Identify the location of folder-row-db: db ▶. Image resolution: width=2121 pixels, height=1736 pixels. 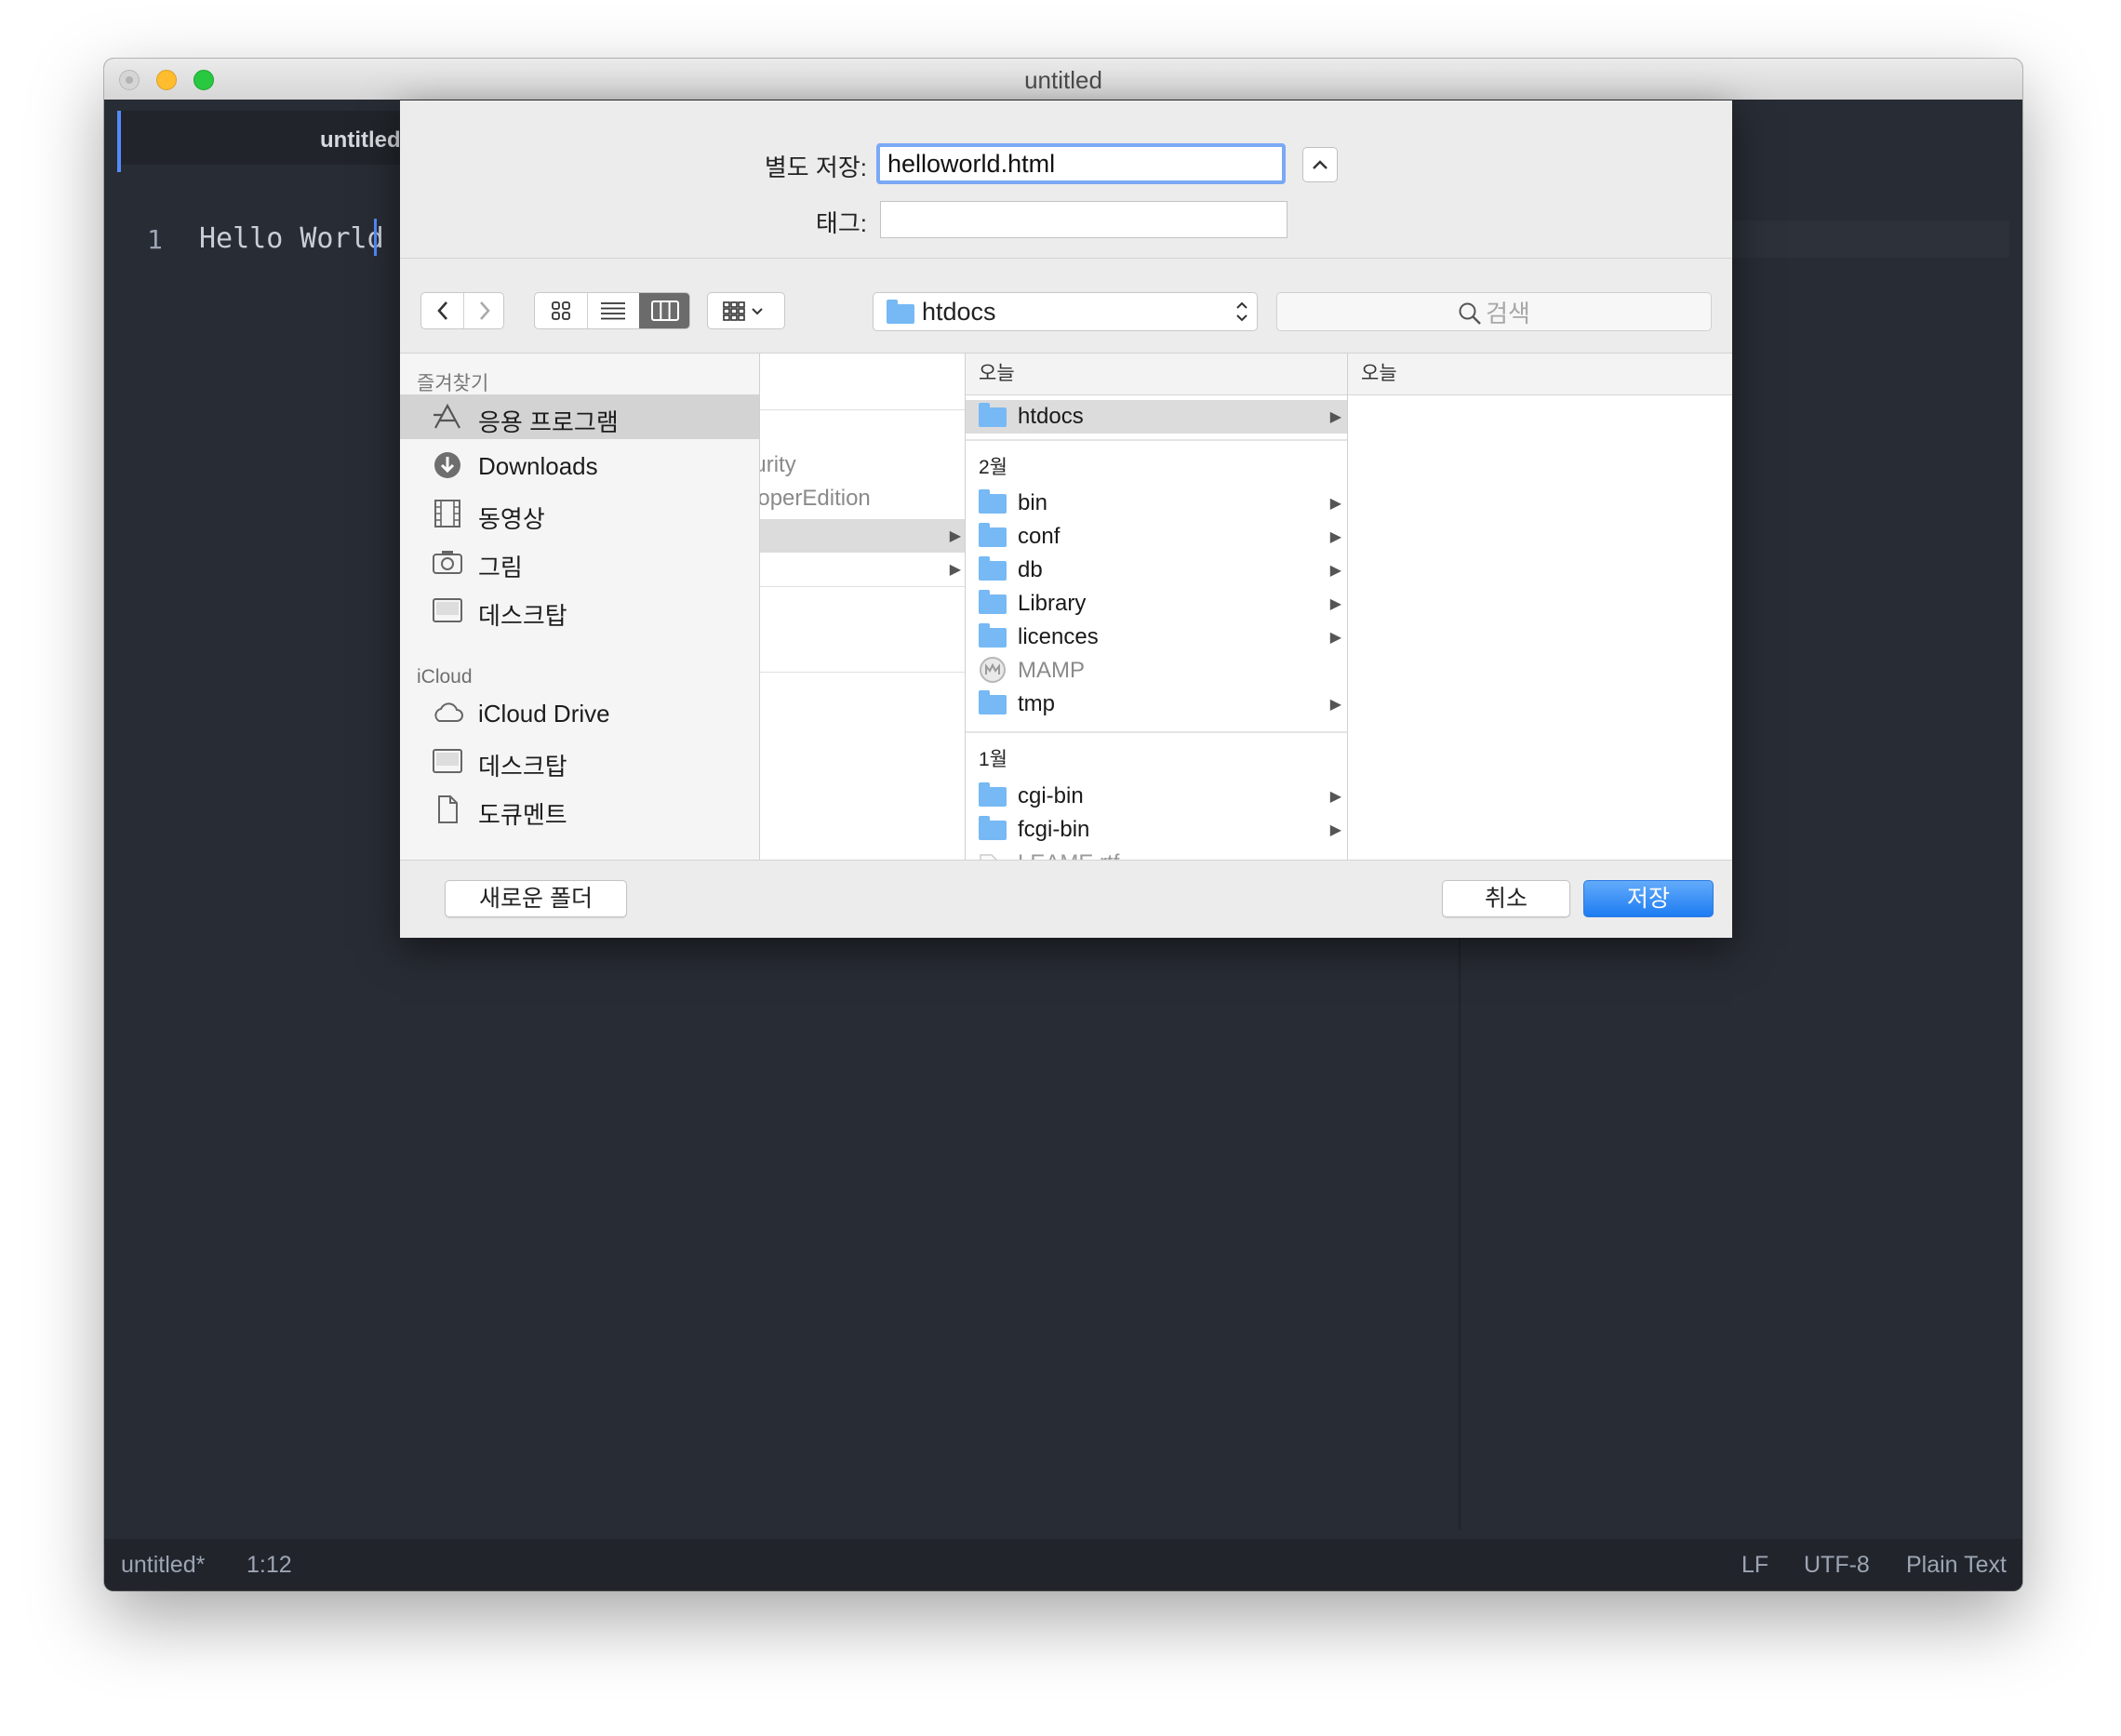
(1156, 570).